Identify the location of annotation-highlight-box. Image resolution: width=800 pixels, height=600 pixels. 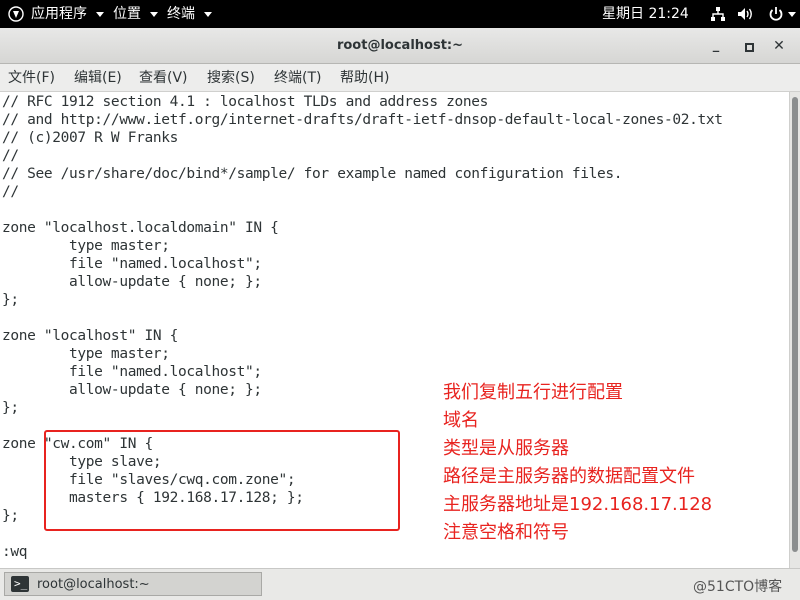
(222, 480).